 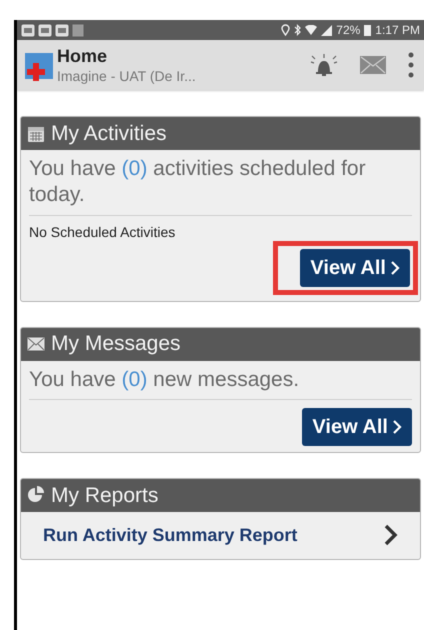 What do you see at coordinates (285, 30) in the screenshot?
I see `location-icon` at bounding box center [285, 30].